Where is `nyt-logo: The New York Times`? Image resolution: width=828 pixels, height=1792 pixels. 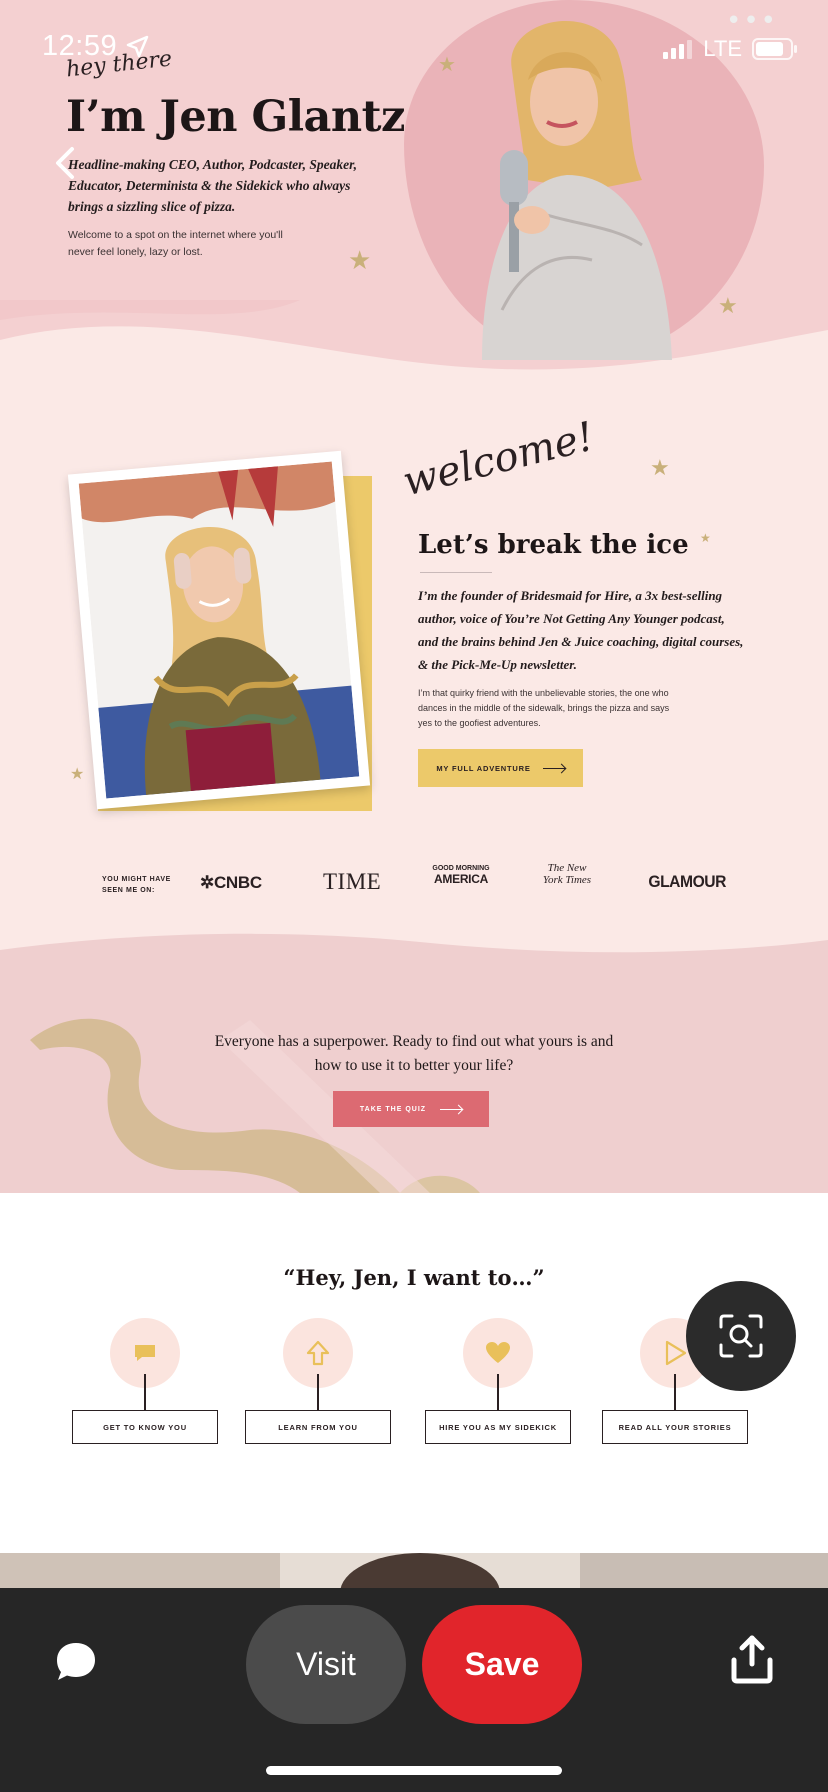
nyt-logo: The New York Times is located at coordinates (567, 874).